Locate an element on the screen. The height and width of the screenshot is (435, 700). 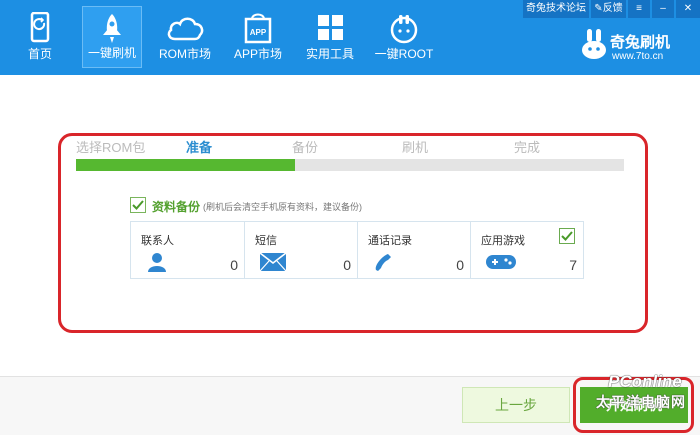
apps-checkbox is located at coordinates (567, 236).